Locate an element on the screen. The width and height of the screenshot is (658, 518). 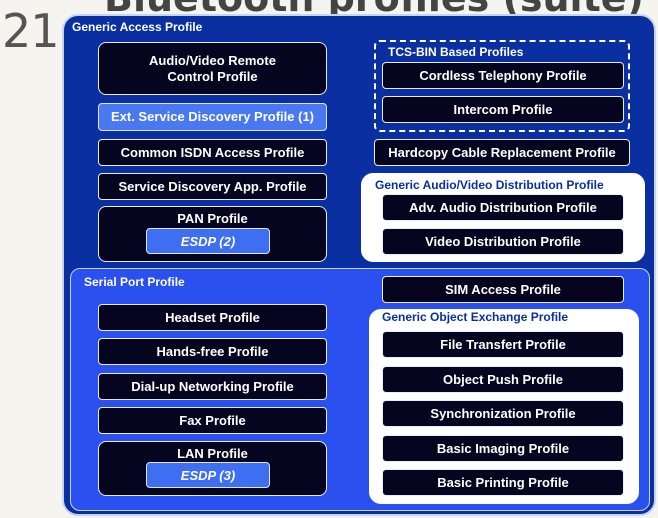
file-transfer-profile: File Transfert Profile is located at coordinates (503, 344).